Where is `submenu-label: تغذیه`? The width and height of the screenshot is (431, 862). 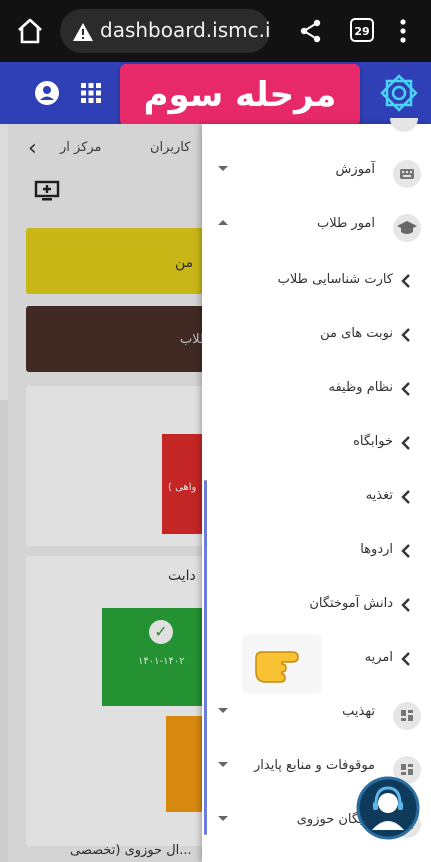
submenu-label: تغذیه is located at coordinates (379, 495).